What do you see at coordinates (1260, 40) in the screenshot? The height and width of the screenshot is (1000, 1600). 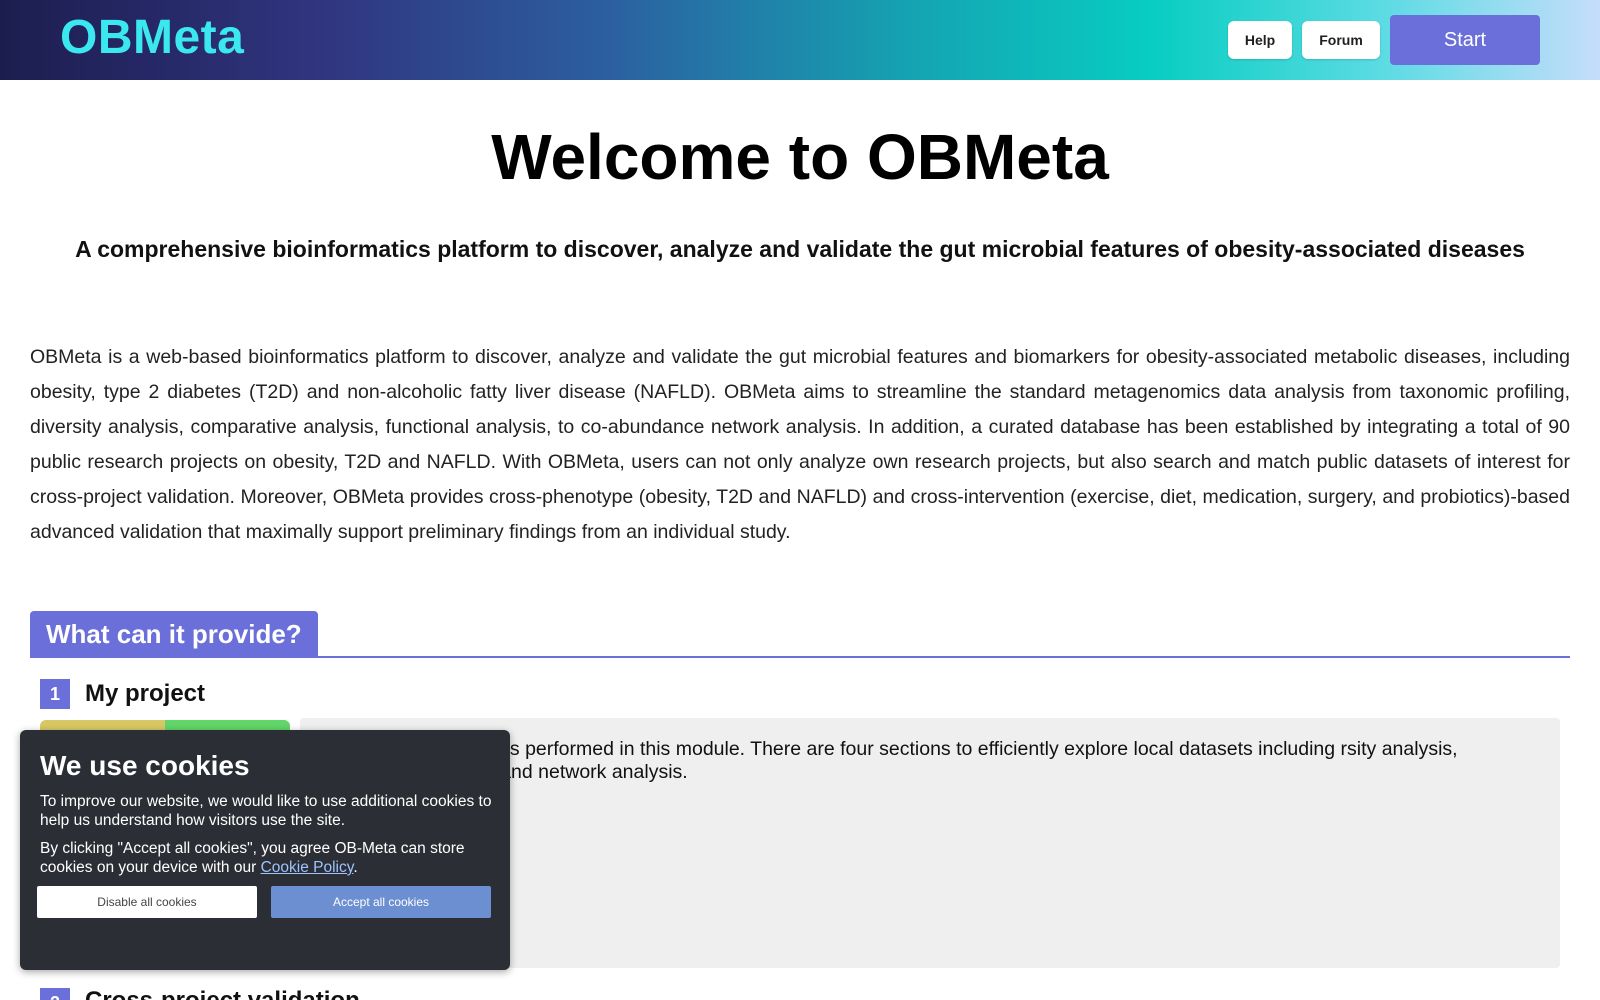 I see `help-button: Help` at bounding box center [1260, 40].